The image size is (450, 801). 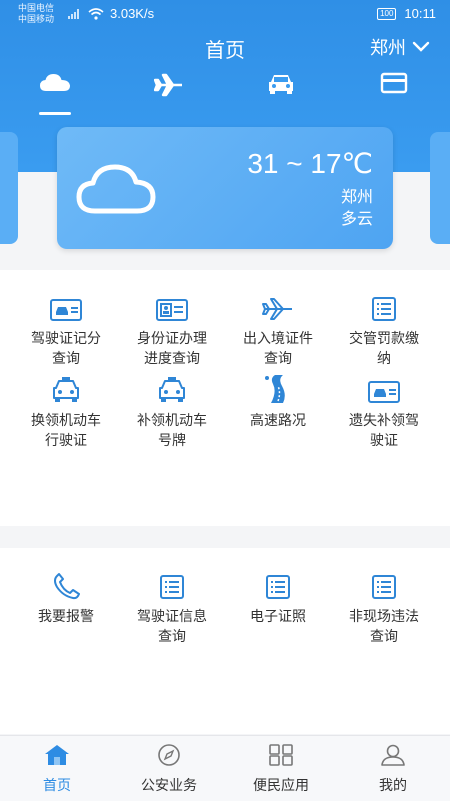 What do you see at coordinates (57, 785) in the screenshot?
I see `nav-label: 首页` at bounding box center [57, 785].